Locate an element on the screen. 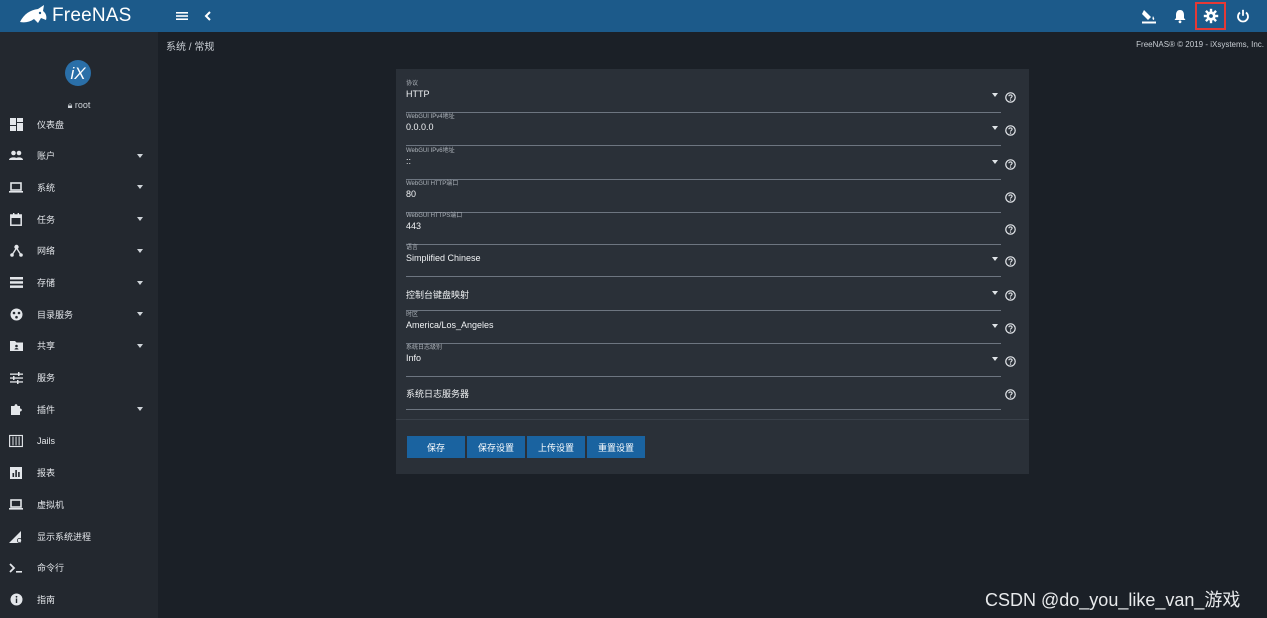 The height and width of the screenshot is (618, 1267). reset-config-button: 重置设置 is located at coordinates (616, 447).